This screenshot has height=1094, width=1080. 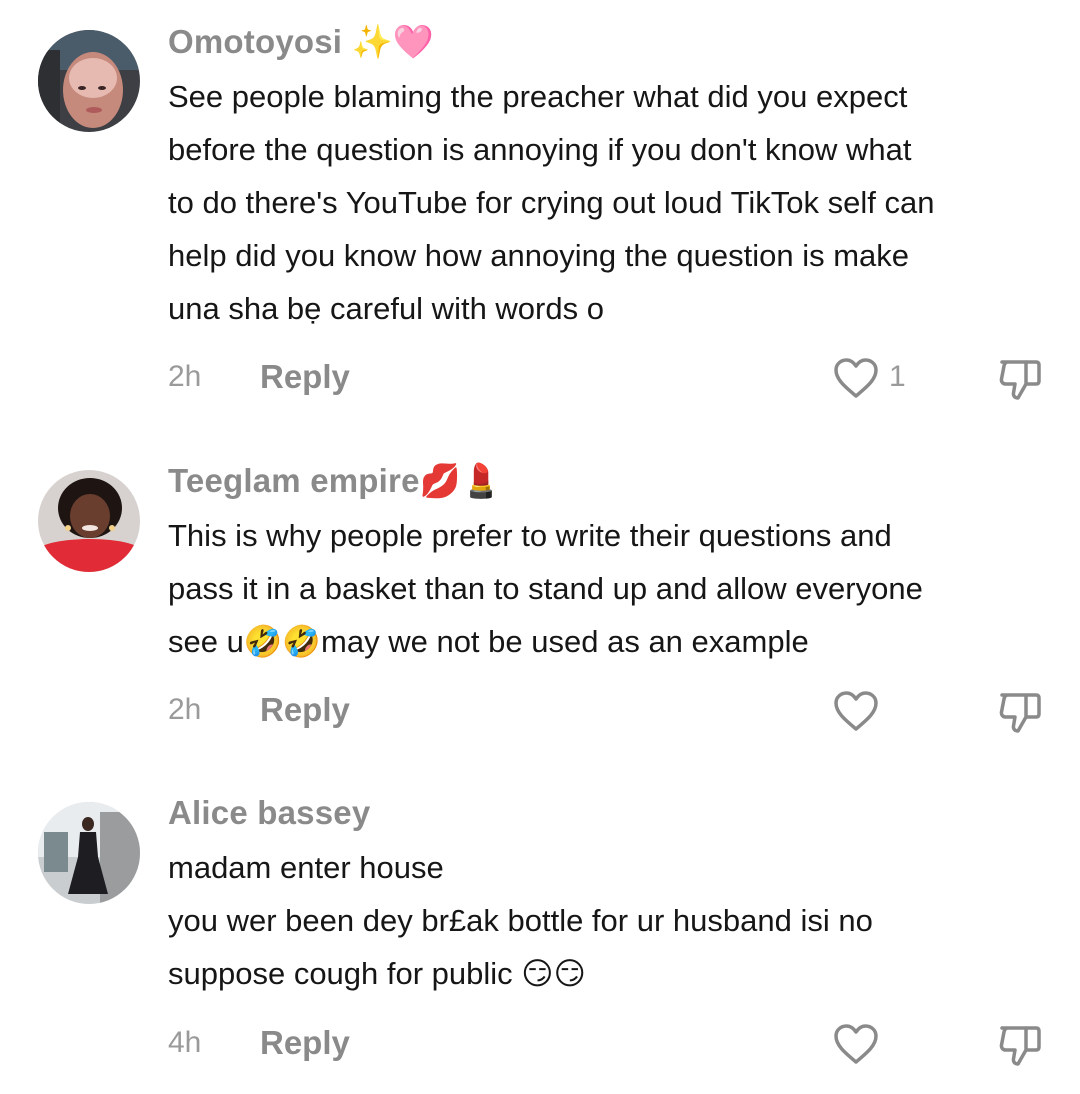 I want to click on username-text: Alice bassey, so click(x=269, y=812).